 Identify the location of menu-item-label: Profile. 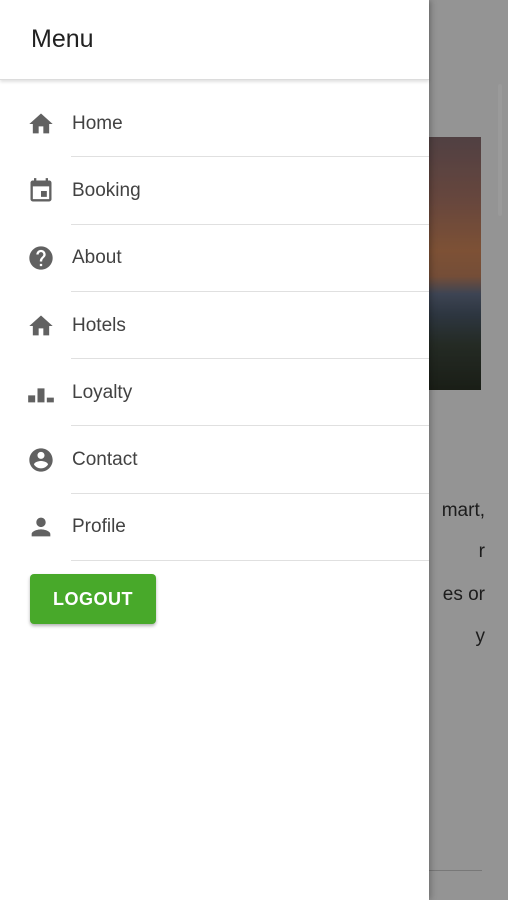
(99, 527).